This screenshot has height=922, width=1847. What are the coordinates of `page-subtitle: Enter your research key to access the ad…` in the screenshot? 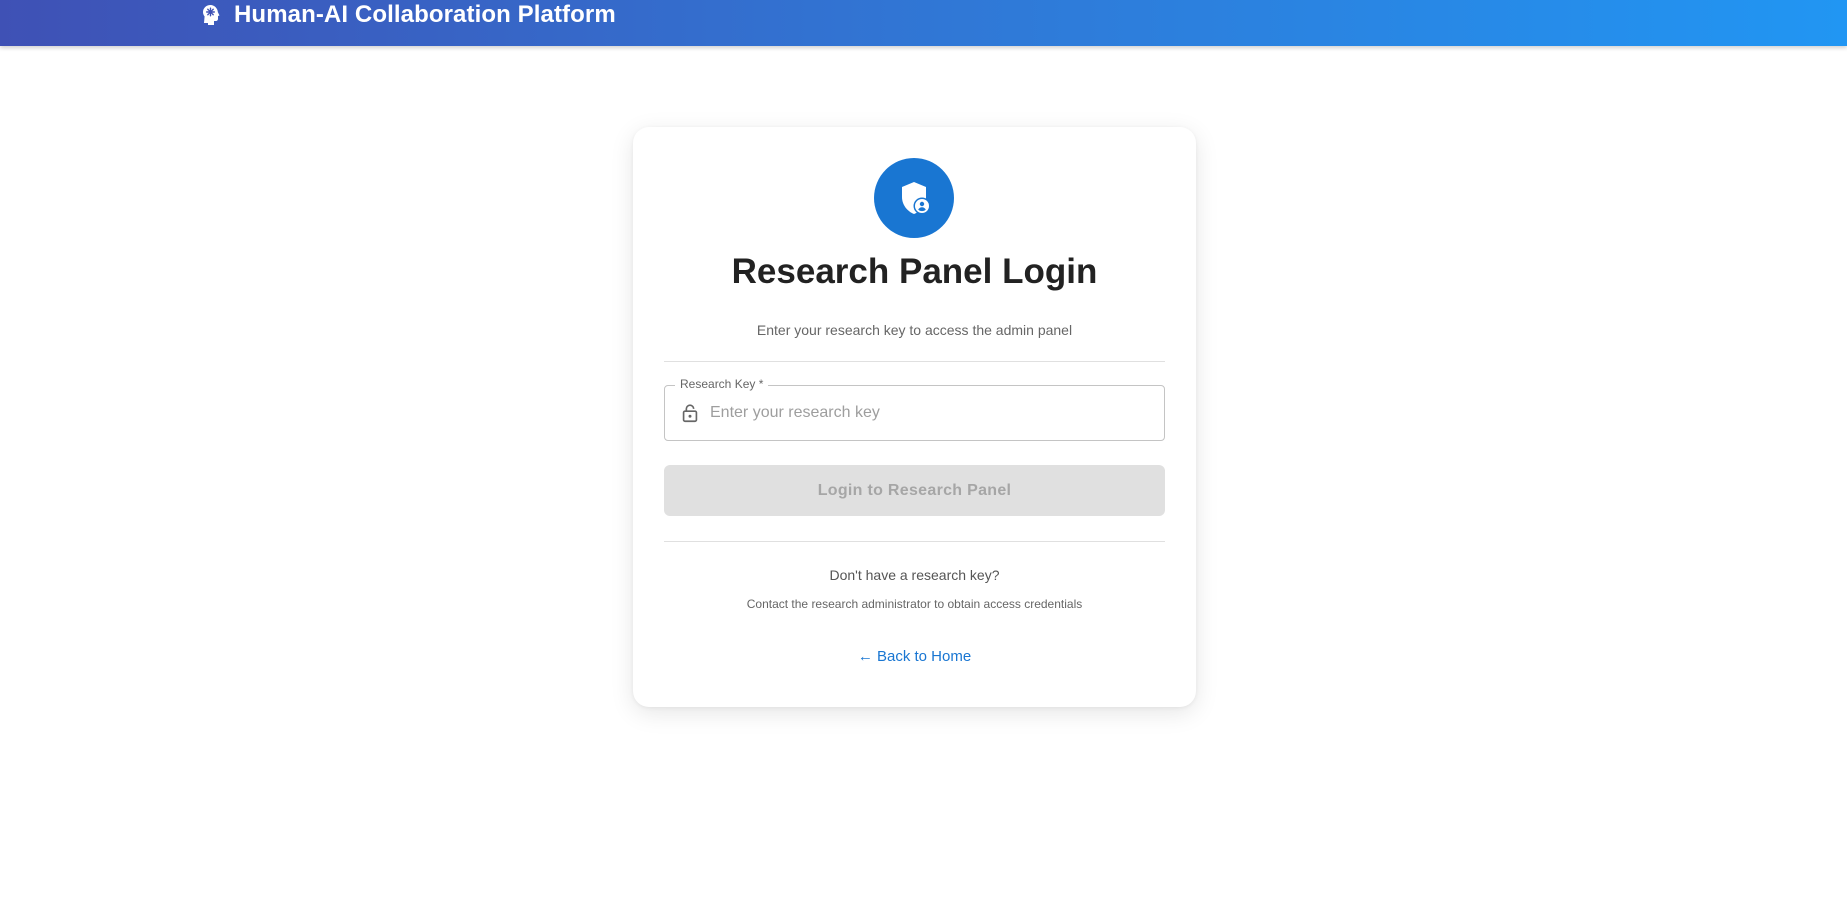 It's located at (914, 330).